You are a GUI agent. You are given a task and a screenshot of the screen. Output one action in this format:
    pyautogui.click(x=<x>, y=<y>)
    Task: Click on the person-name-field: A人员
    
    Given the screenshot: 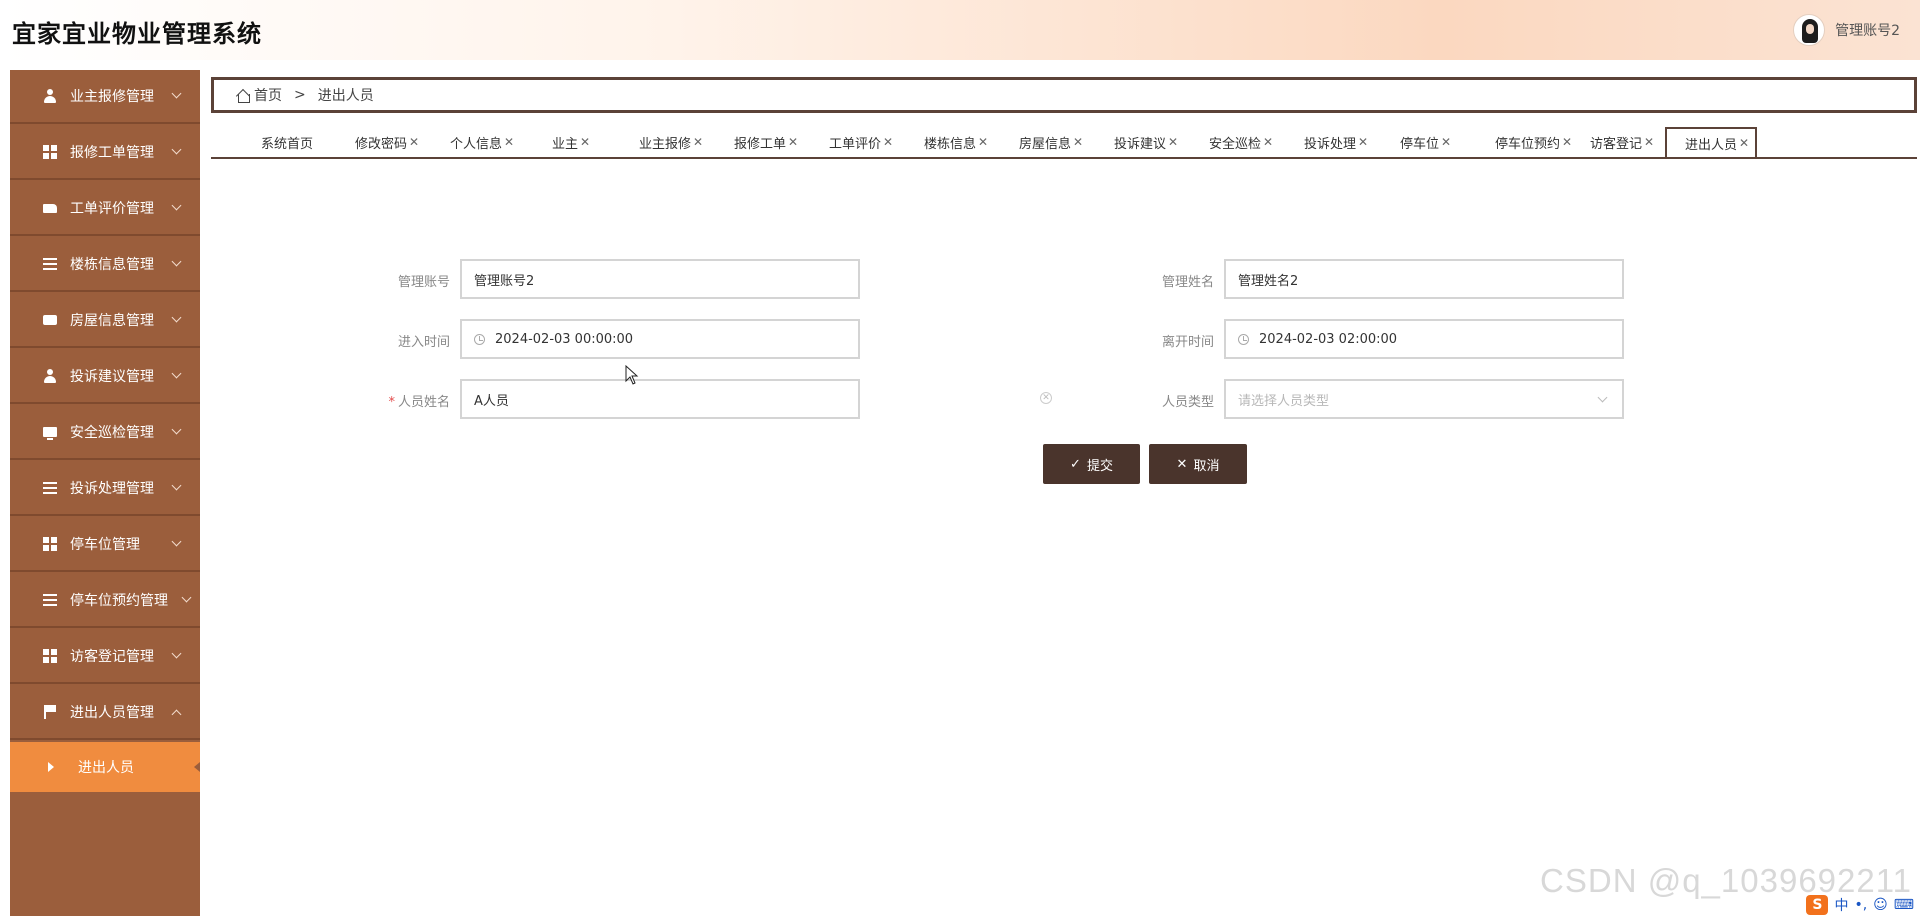 What is the action you would take?
    pyautogui.click(x=660, y=399)
    